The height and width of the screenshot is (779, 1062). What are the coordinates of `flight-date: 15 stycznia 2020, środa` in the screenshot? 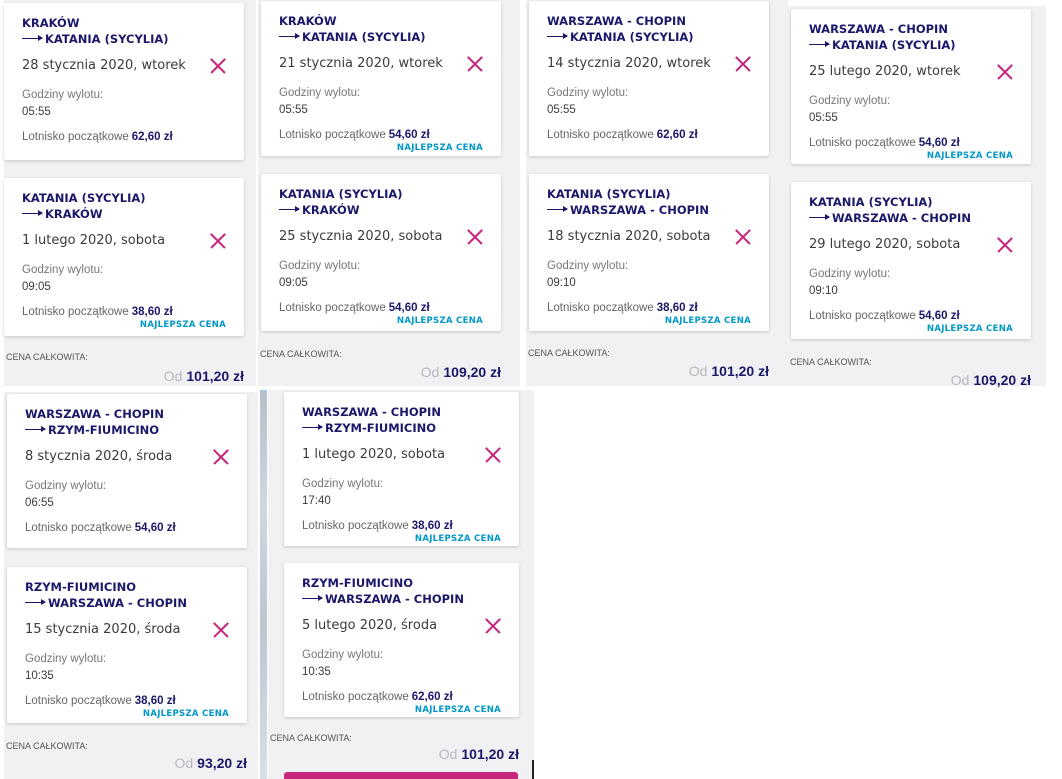 It's located at (103, 629).